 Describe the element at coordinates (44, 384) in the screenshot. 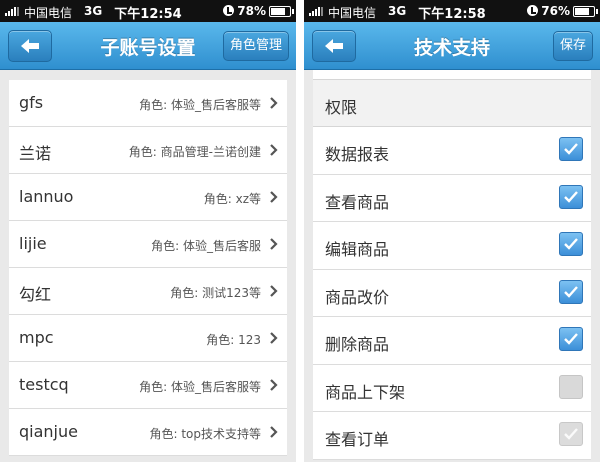

I see `account-name: testcq` at that location.